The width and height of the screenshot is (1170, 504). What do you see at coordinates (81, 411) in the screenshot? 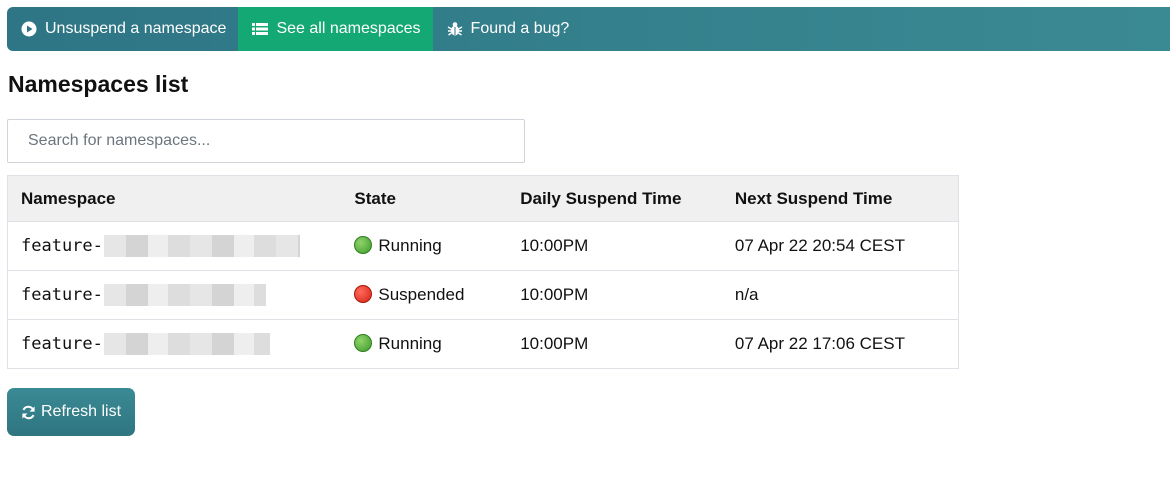
I see `refresh-label: Refresh list` at bounding box center [81, 411].